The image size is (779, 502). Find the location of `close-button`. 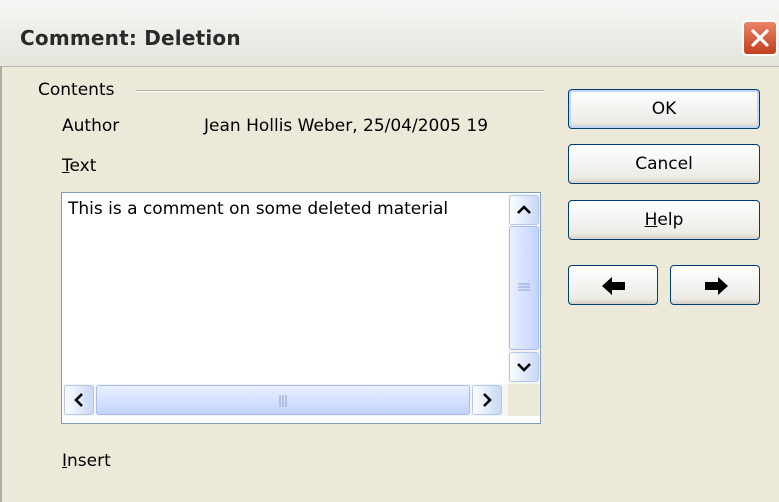

close-button is located at coordinates (760, 38).